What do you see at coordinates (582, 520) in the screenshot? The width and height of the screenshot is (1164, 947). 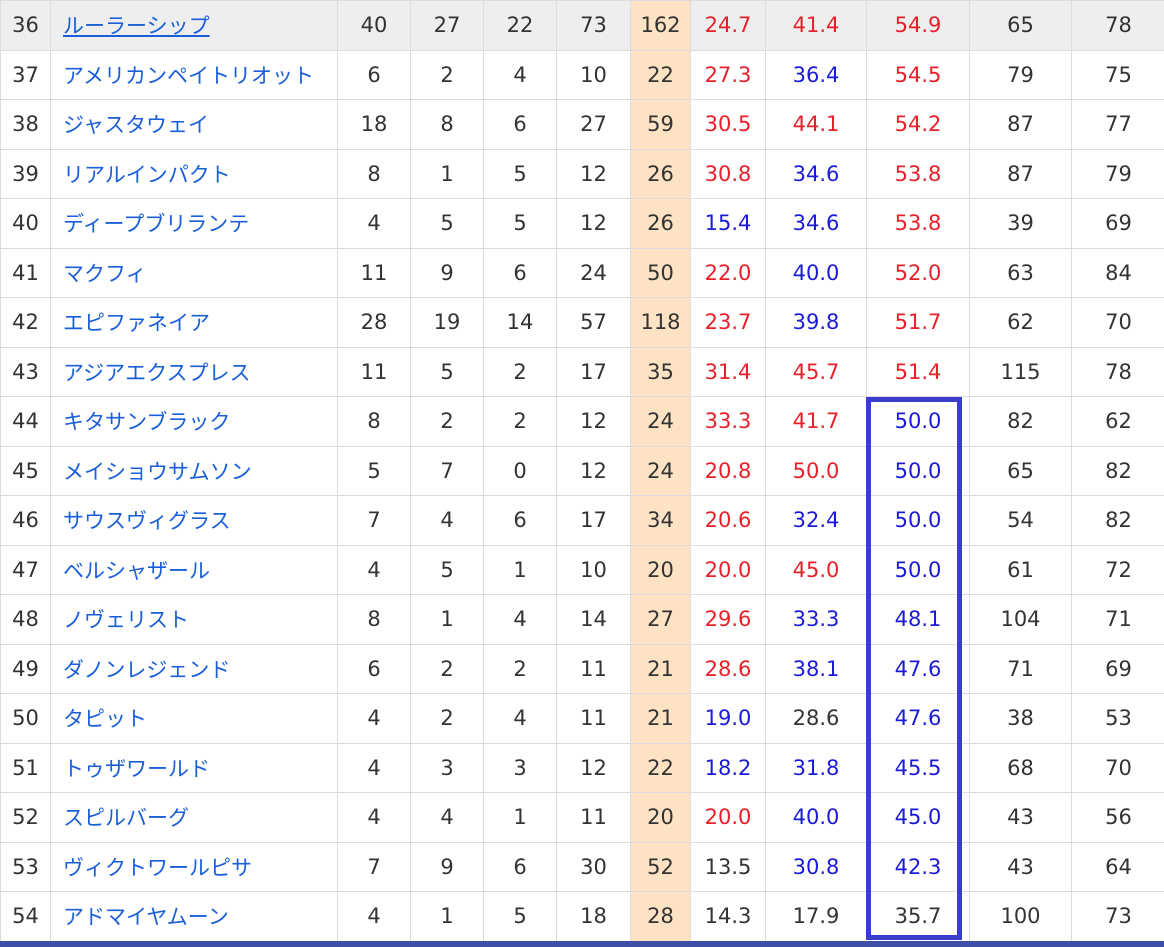 I see `table-row: 46 サウスヴィグラス 7 4 6 17 34 20.6 32.4 50.0 54 82` at bounding box center [582, 520].